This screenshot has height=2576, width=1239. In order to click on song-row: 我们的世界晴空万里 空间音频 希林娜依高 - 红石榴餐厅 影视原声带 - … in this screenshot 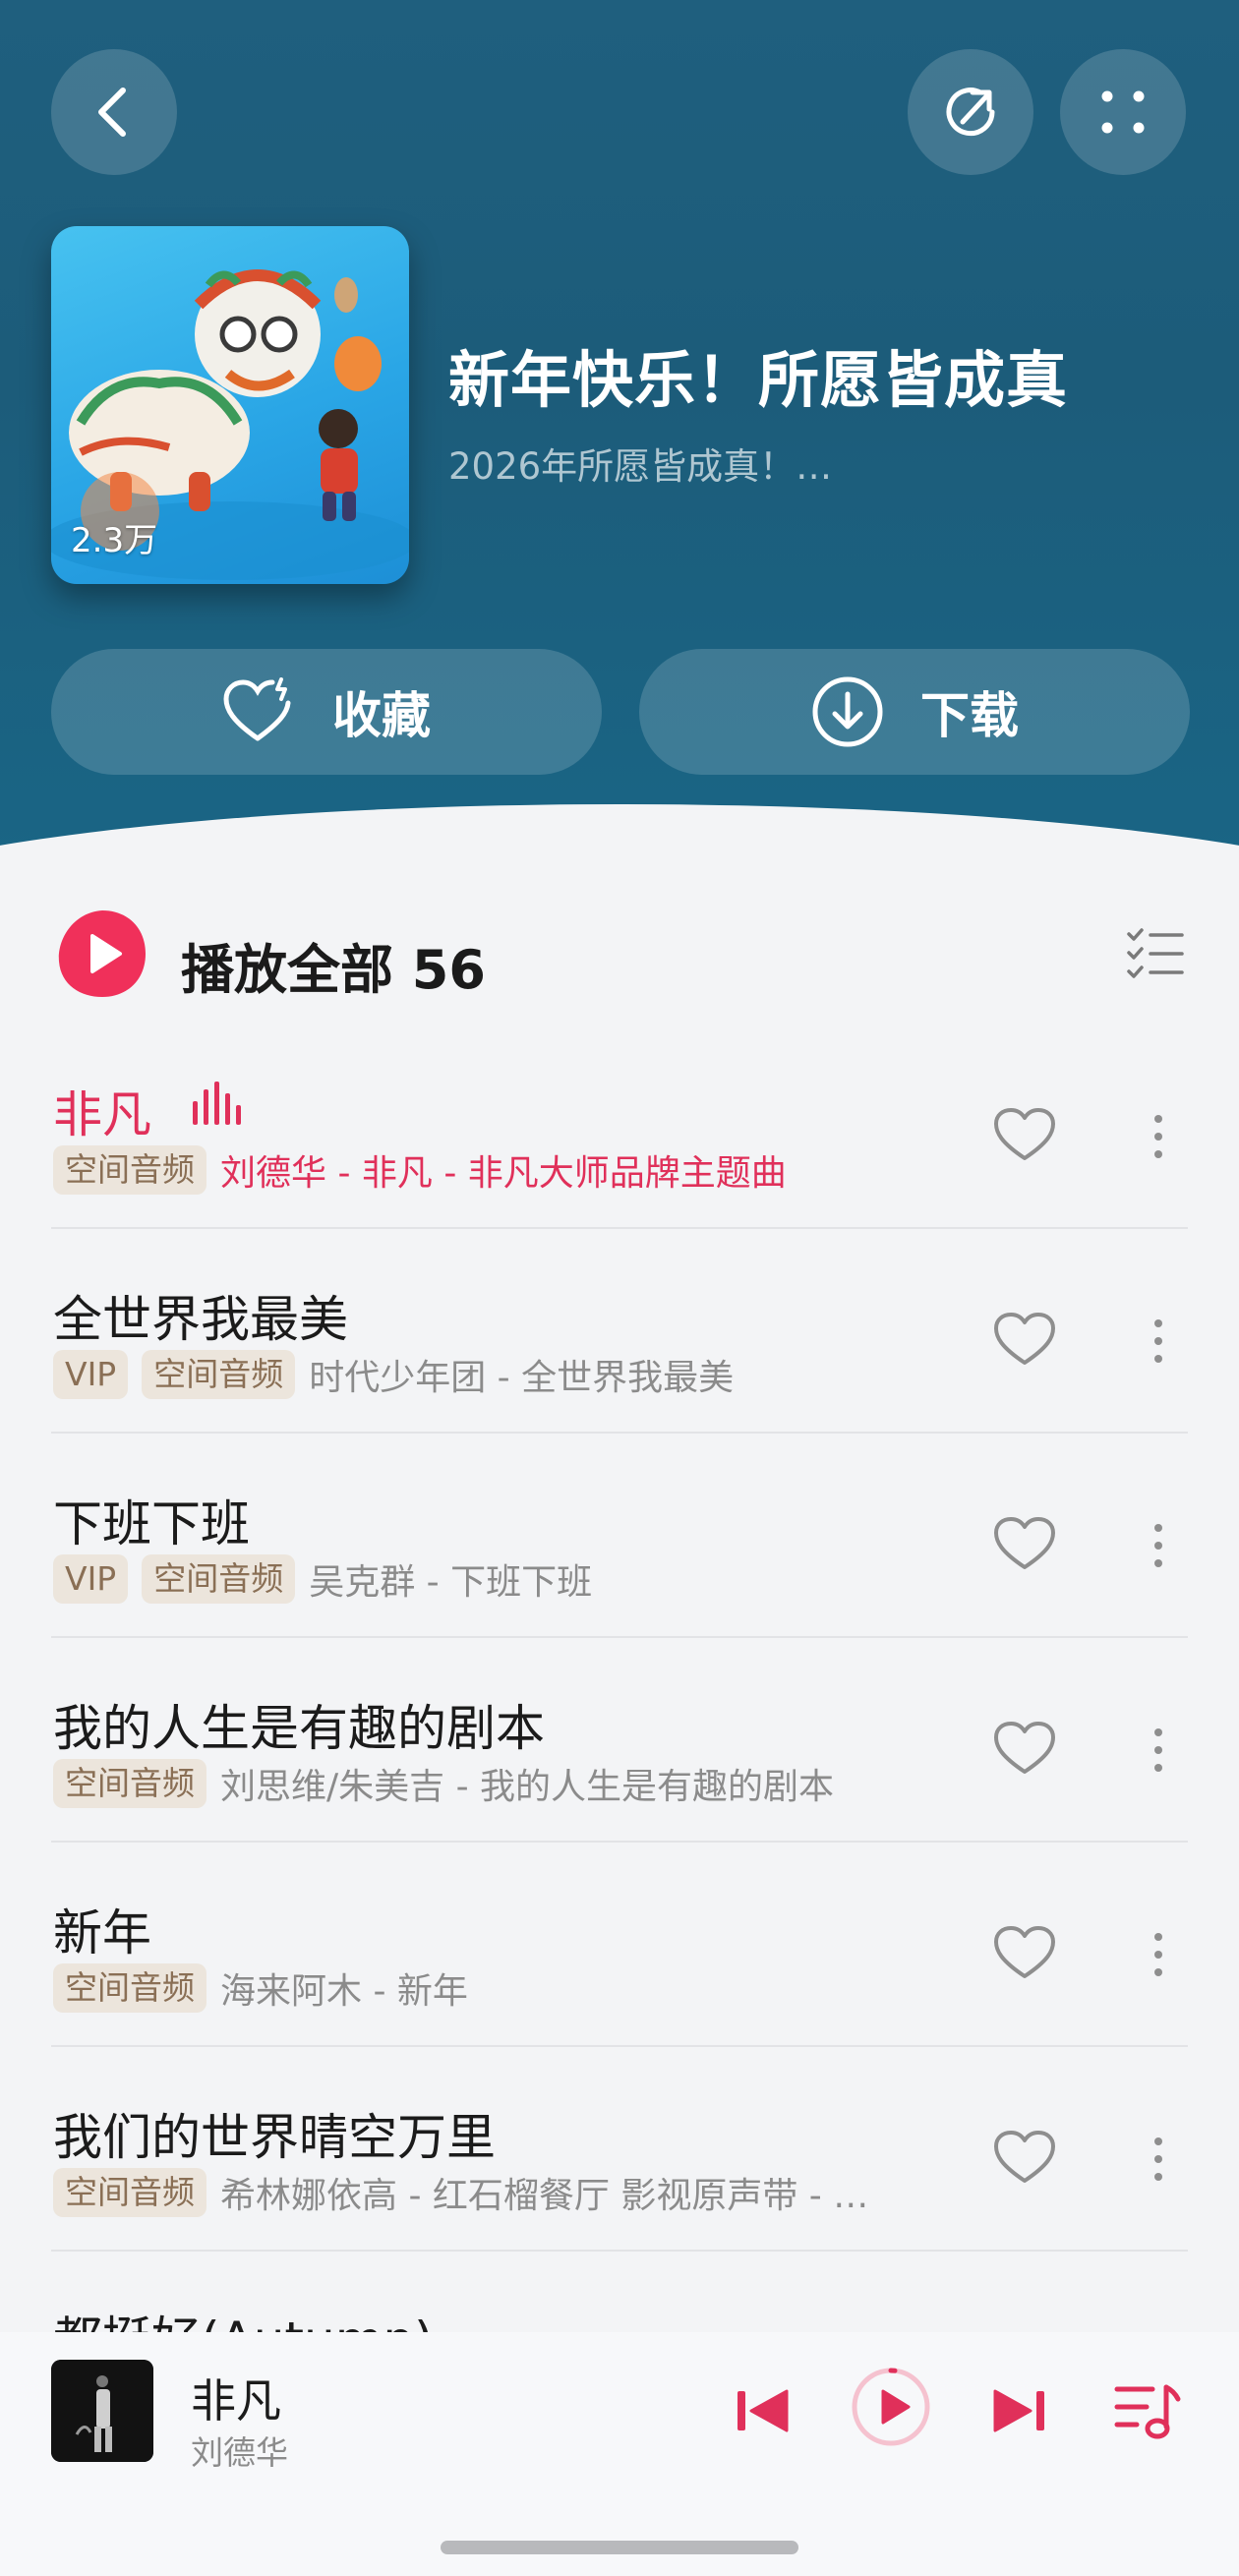, I will do `click(619, 2149)`.